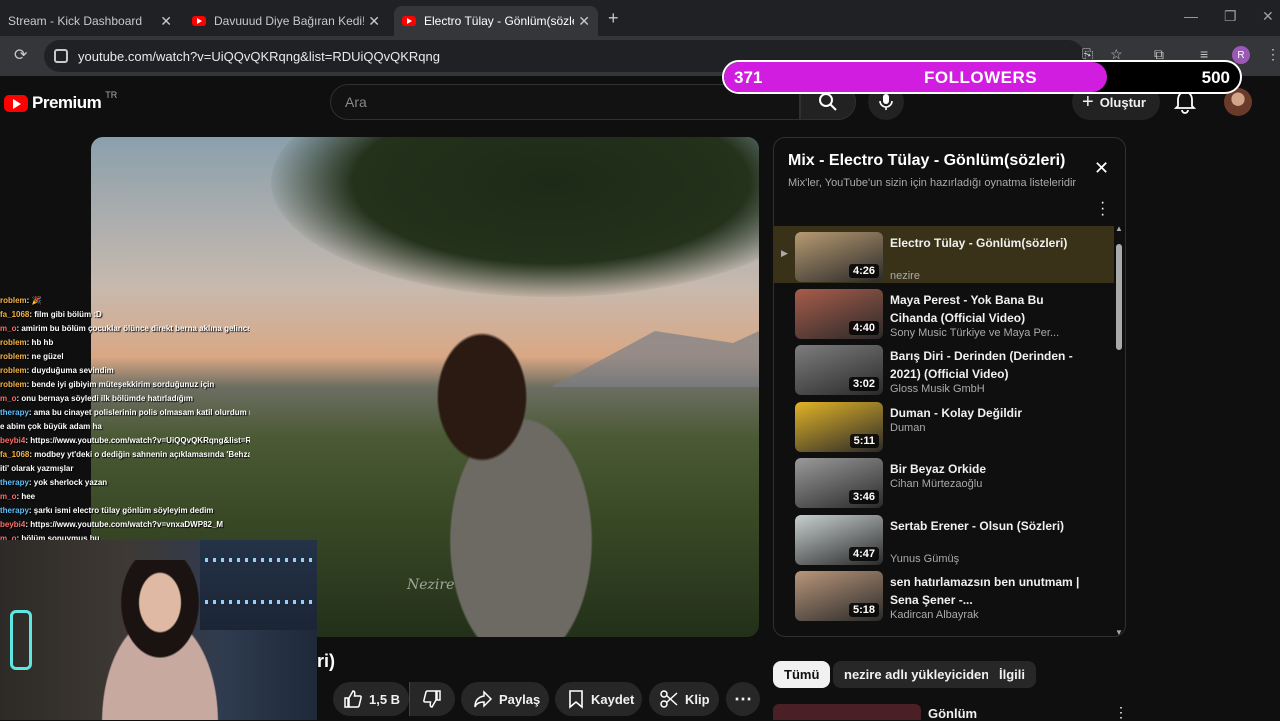  I want to click on search-icon, so click(828, 102).